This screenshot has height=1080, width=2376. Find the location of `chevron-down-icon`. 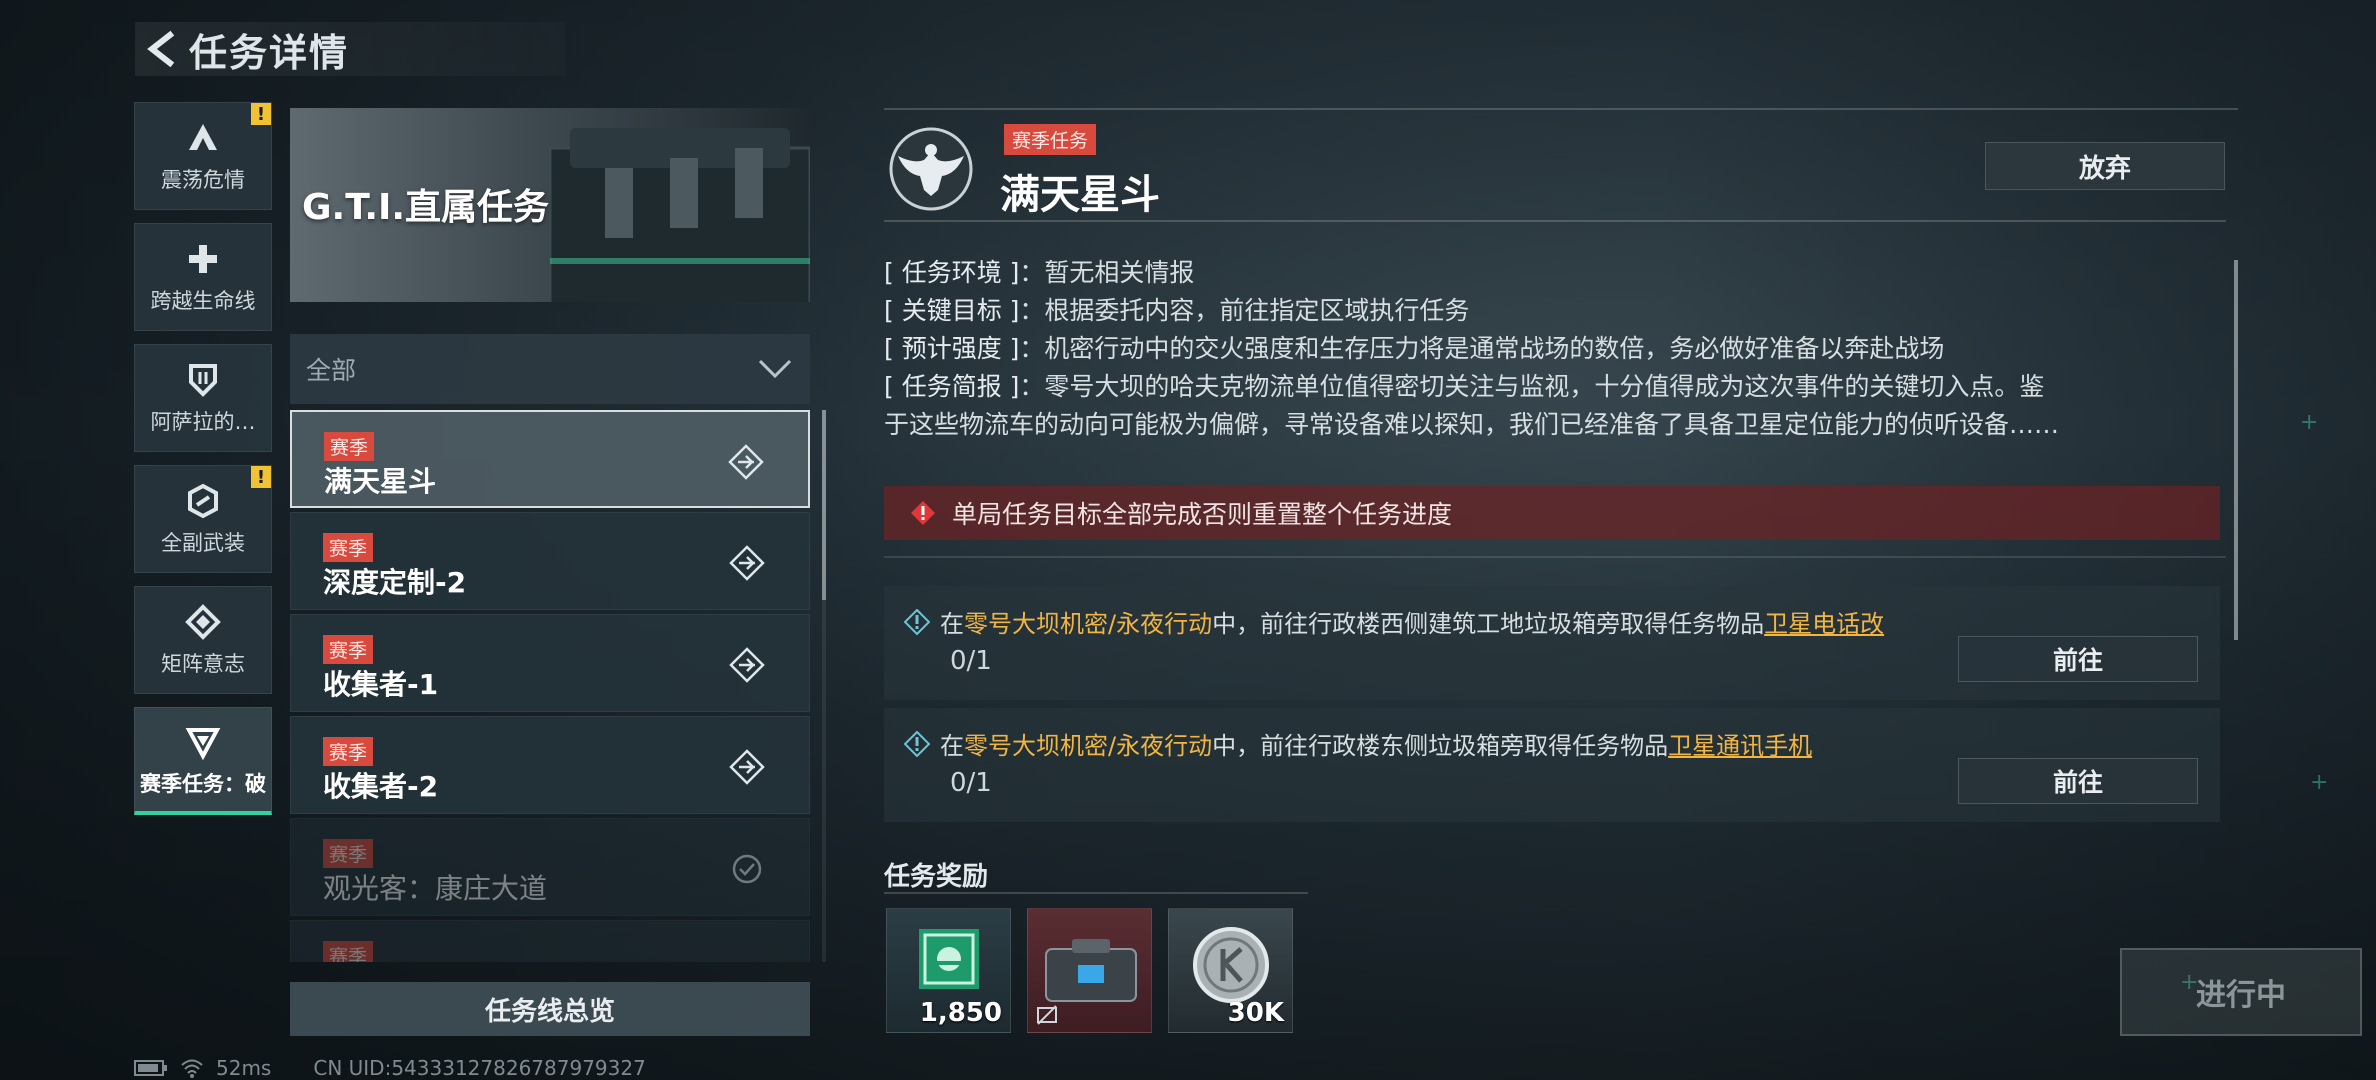

chevron-down-icon is located at coordinates (775, 369).